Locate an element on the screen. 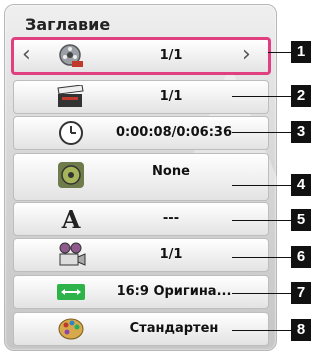 The width and height of the screenshot is (324, 353). callout-badge-3: 3 is located at coordinates (301, 132).